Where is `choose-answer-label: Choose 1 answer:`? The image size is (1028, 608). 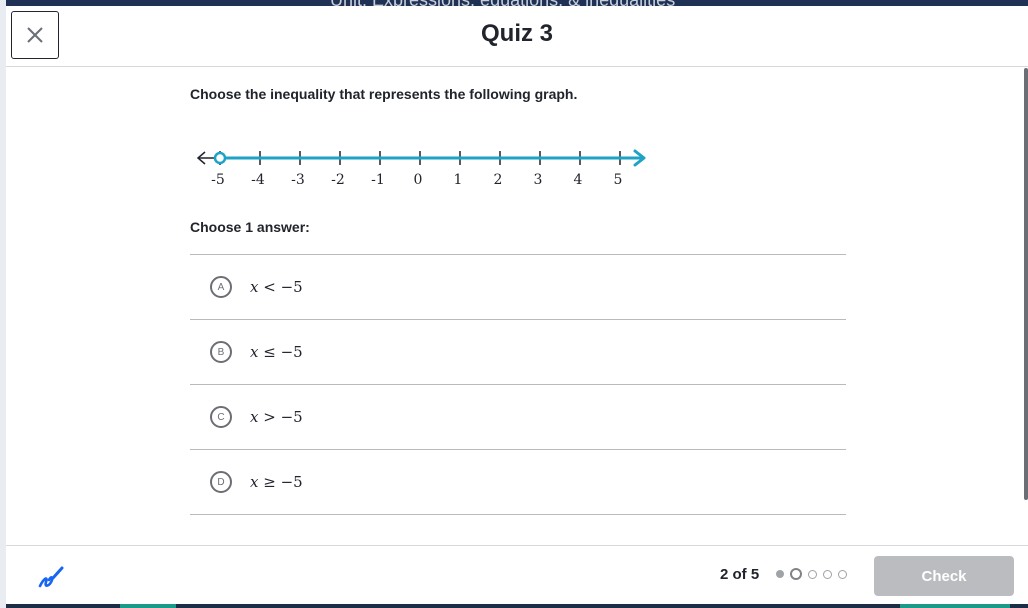
choose-answer-label: Choose 1 answer: is located at coordinates (250, 227).